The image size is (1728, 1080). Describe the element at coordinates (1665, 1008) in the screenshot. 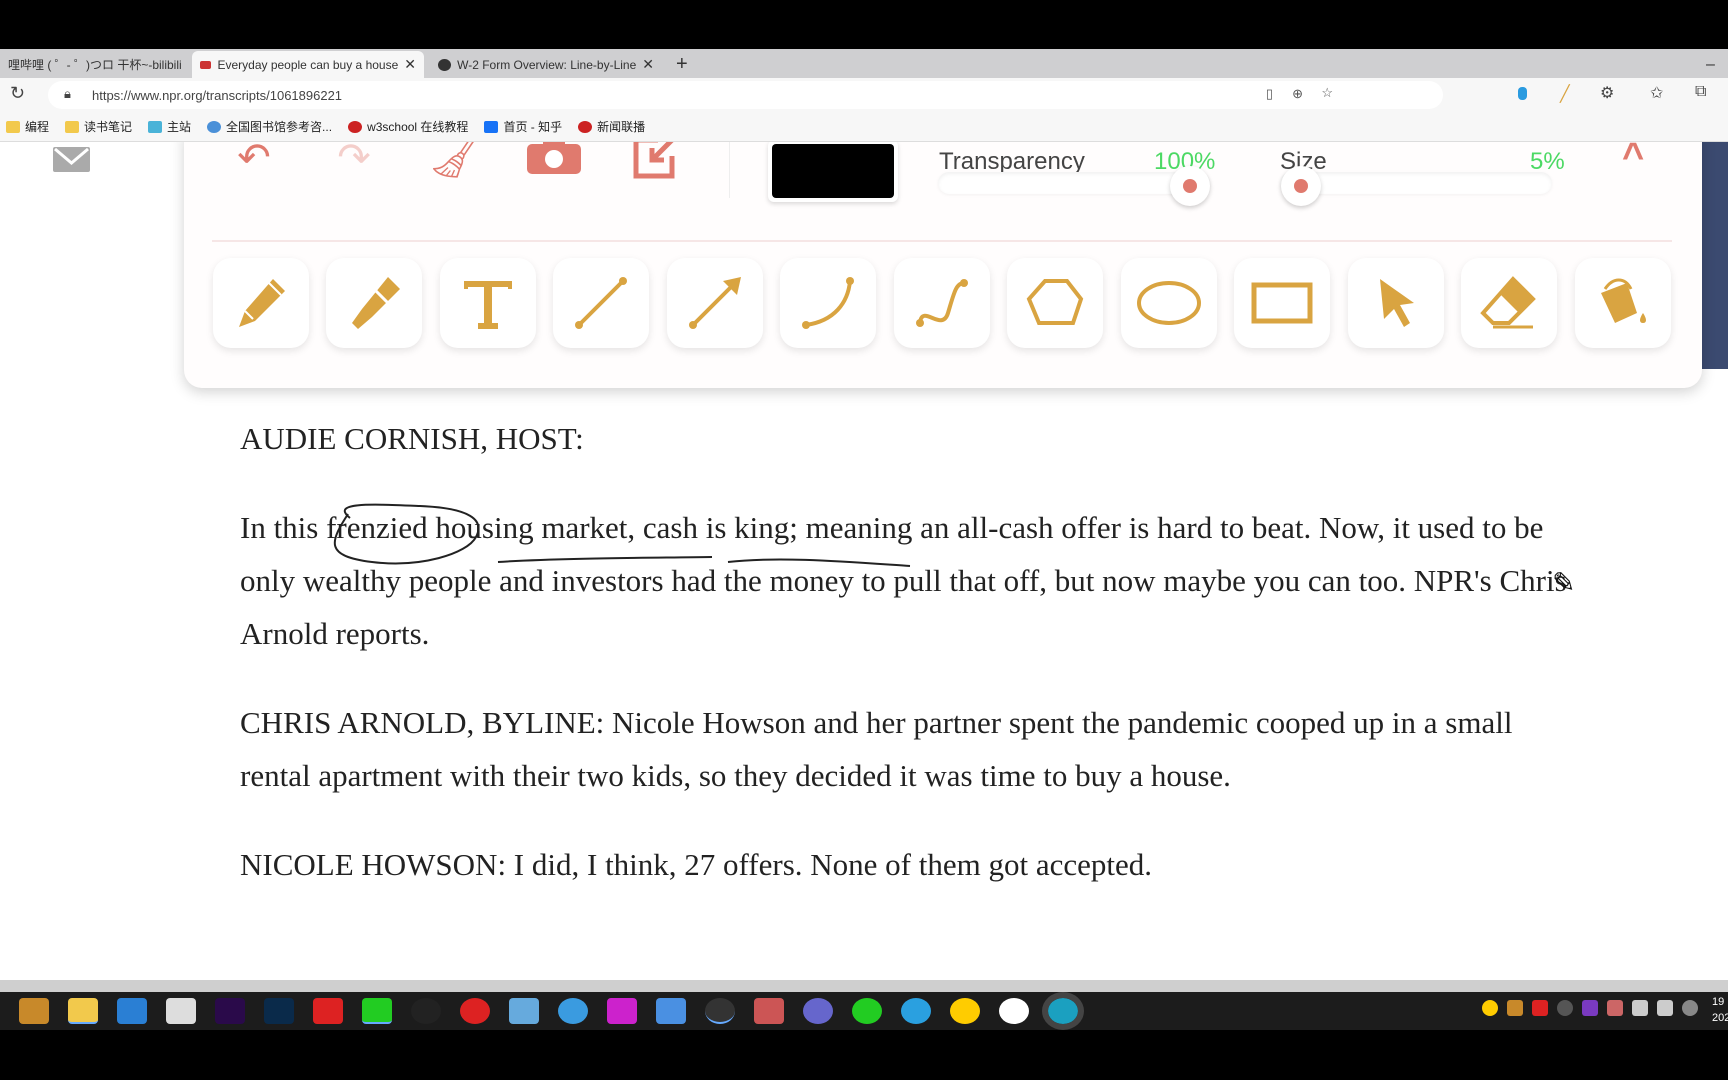

I see `network-icon` at that location.